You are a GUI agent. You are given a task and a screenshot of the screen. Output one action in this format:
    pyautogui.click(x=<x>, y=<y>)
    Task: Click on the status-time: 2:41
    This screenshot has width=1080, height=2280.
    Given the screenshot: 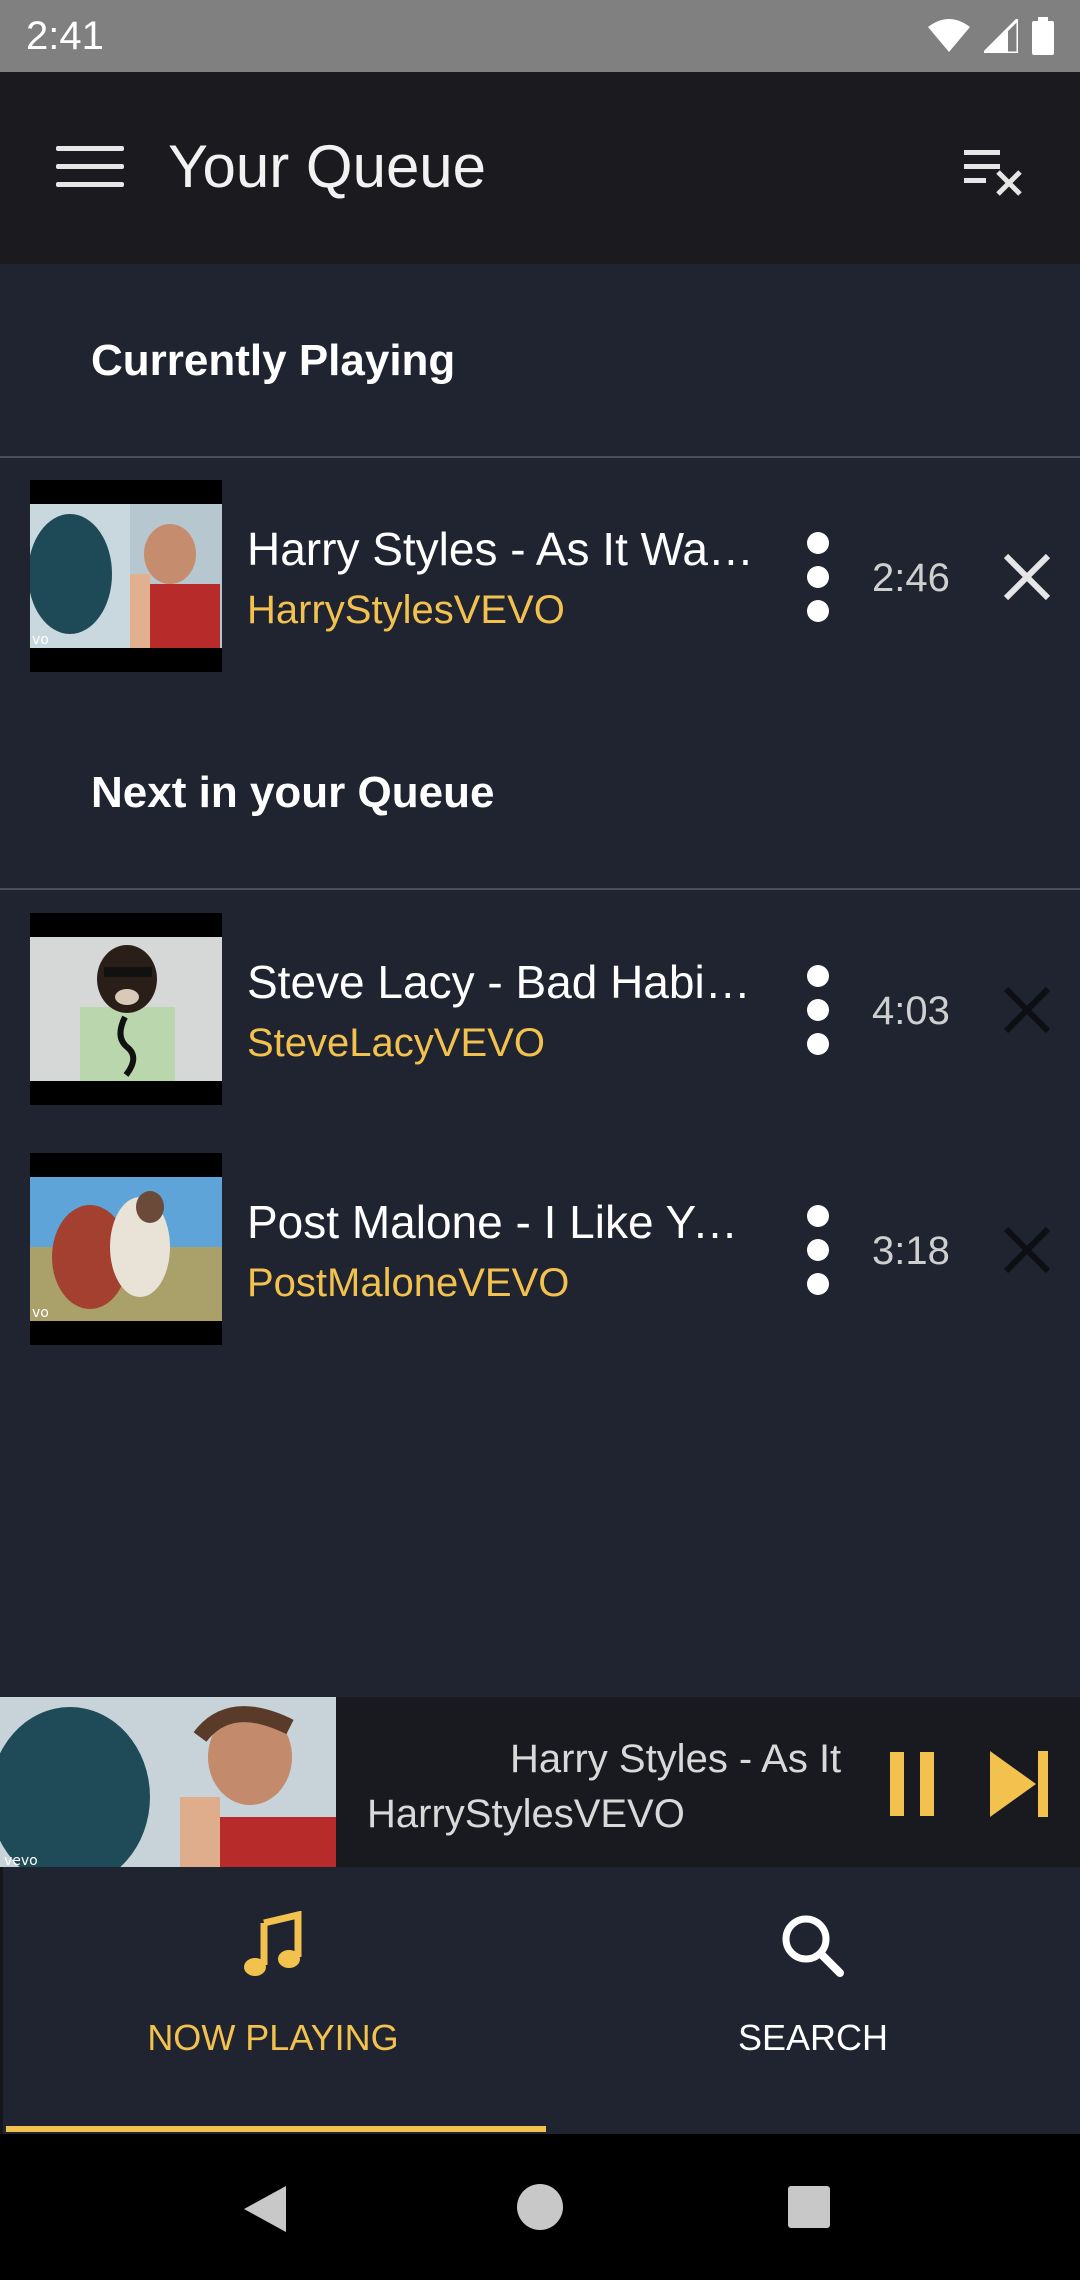 What is the action you would take?
    pyautogui.click(x=65, y=35)
    